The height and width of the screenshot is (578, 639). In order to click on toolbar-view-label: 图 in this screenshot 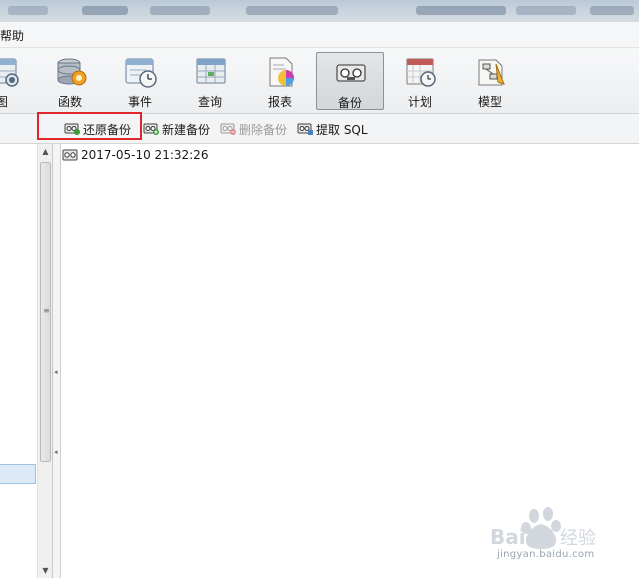, I will do `click(4, 102)`.